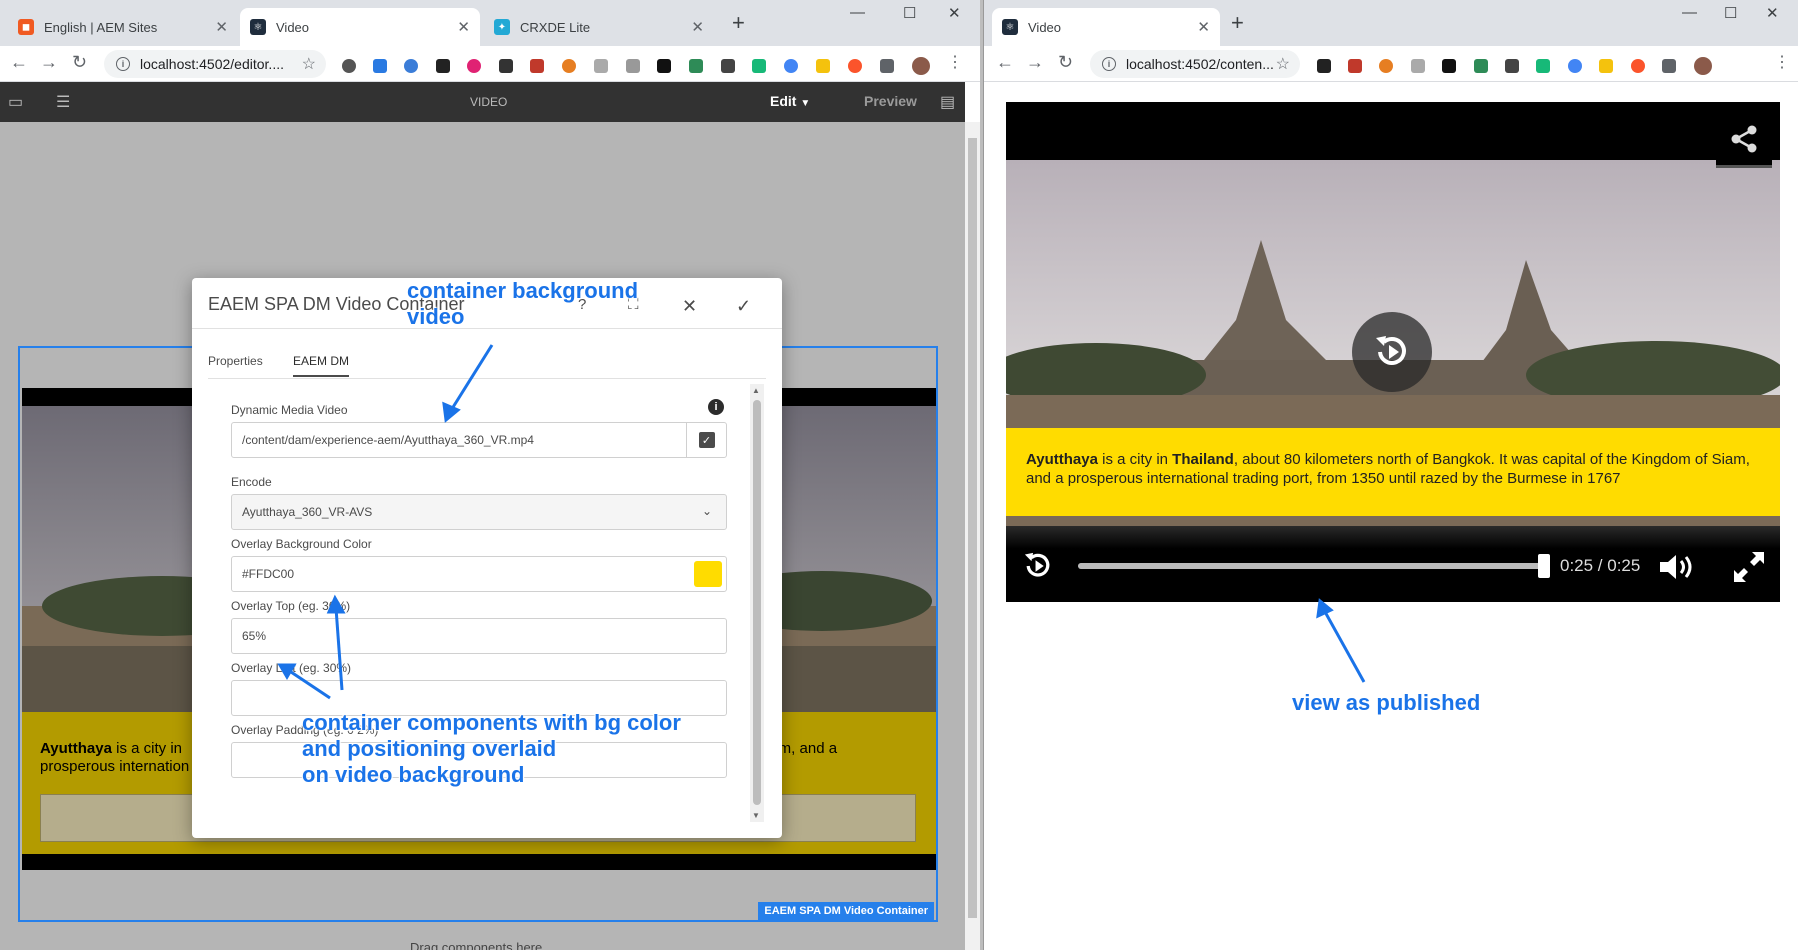  I want to click on fullscreen-icon, so click(1749, 567).